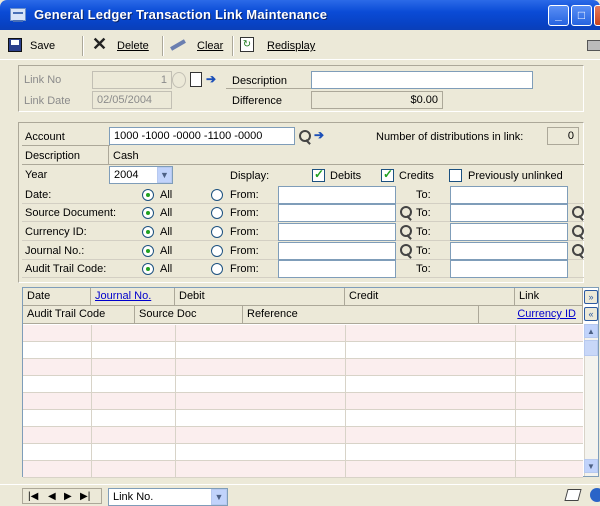 The image size is (600, 506). I want to click on redisplay-button: Redisplay, so click(291, 46).